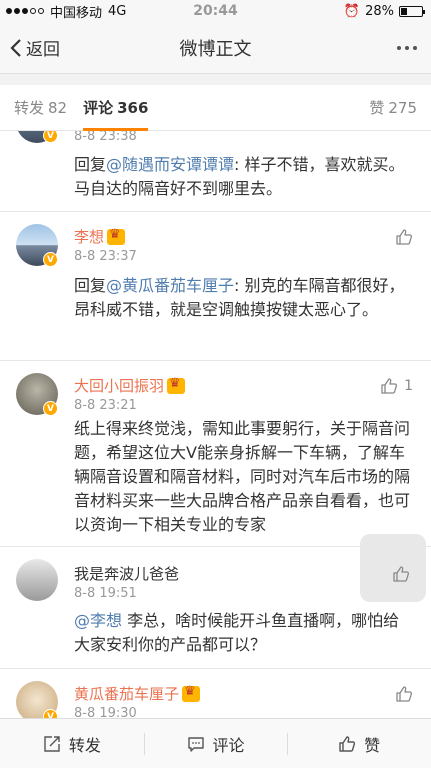 This screenshot has width=431, height=768. What do you see at coordinates (29, 108) in the screenshot?
I see `tab-reposts-label: 转发` at bounding box center [29, 108].